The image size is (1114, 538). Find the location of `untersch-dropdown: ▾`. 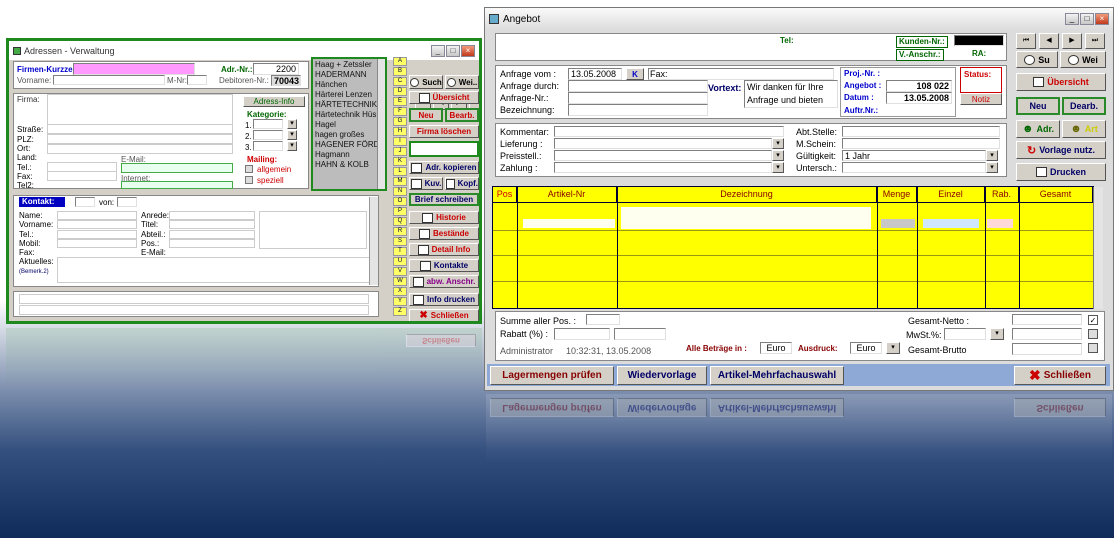

untersch-dropdown: ▾ is located at coordinates (992, 167).